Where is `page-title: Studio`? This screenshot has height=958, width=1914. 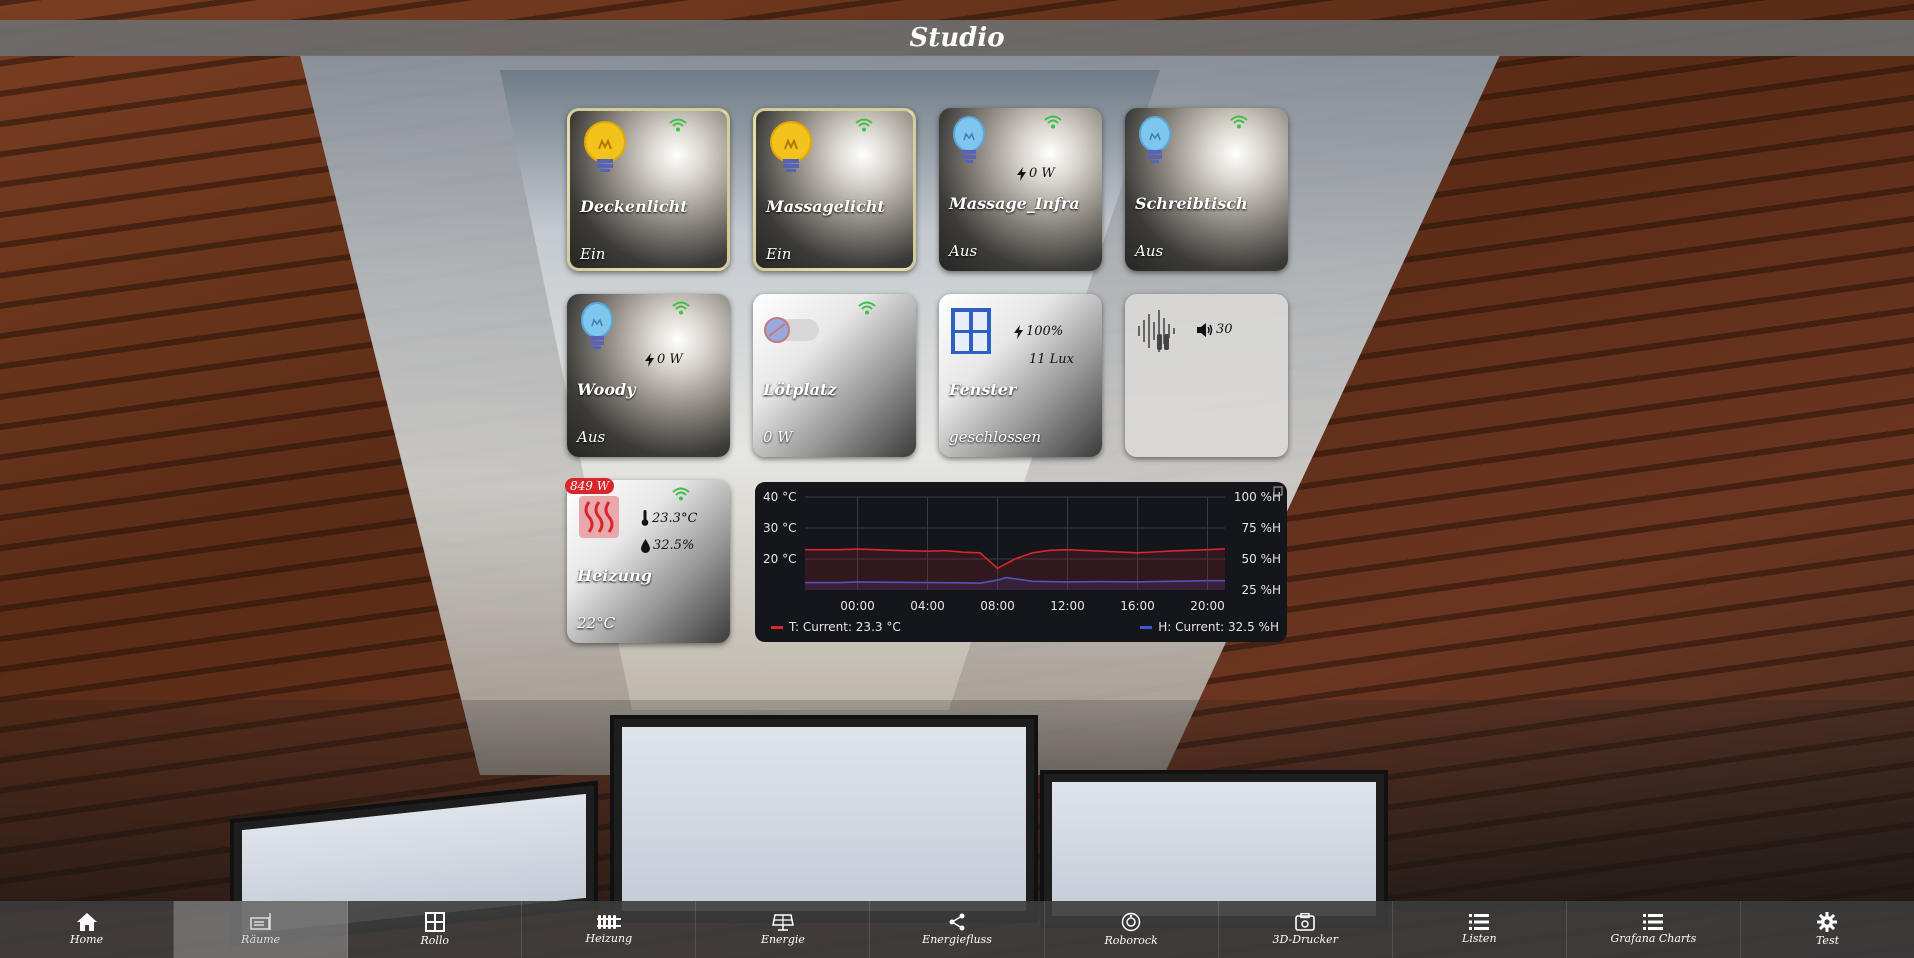
page-title: Studio is located at coordinates (957, 38).